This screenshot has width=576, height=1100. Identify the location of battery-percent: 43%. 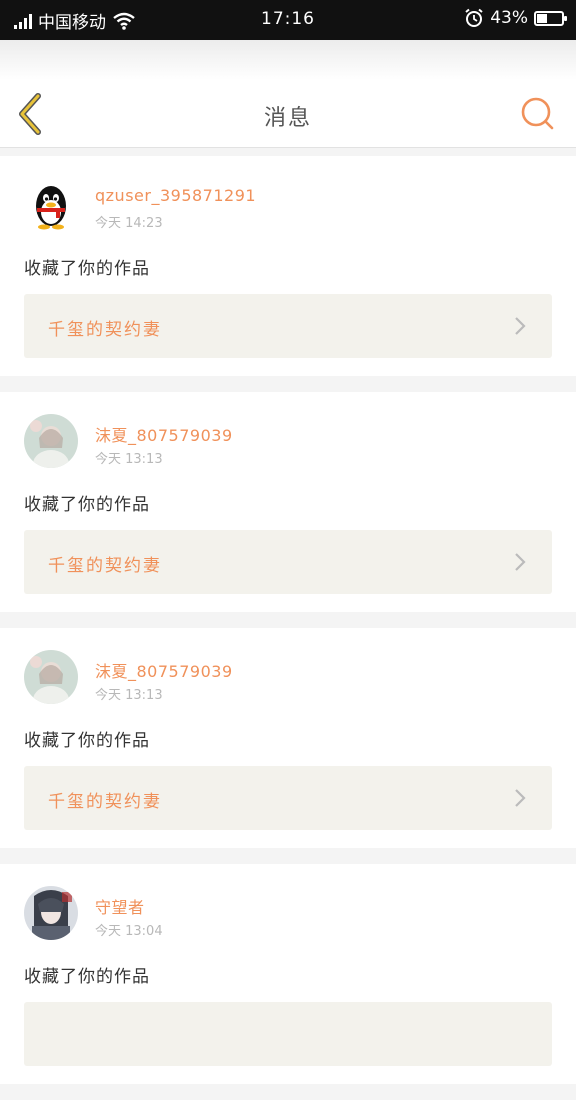
(509, 18).